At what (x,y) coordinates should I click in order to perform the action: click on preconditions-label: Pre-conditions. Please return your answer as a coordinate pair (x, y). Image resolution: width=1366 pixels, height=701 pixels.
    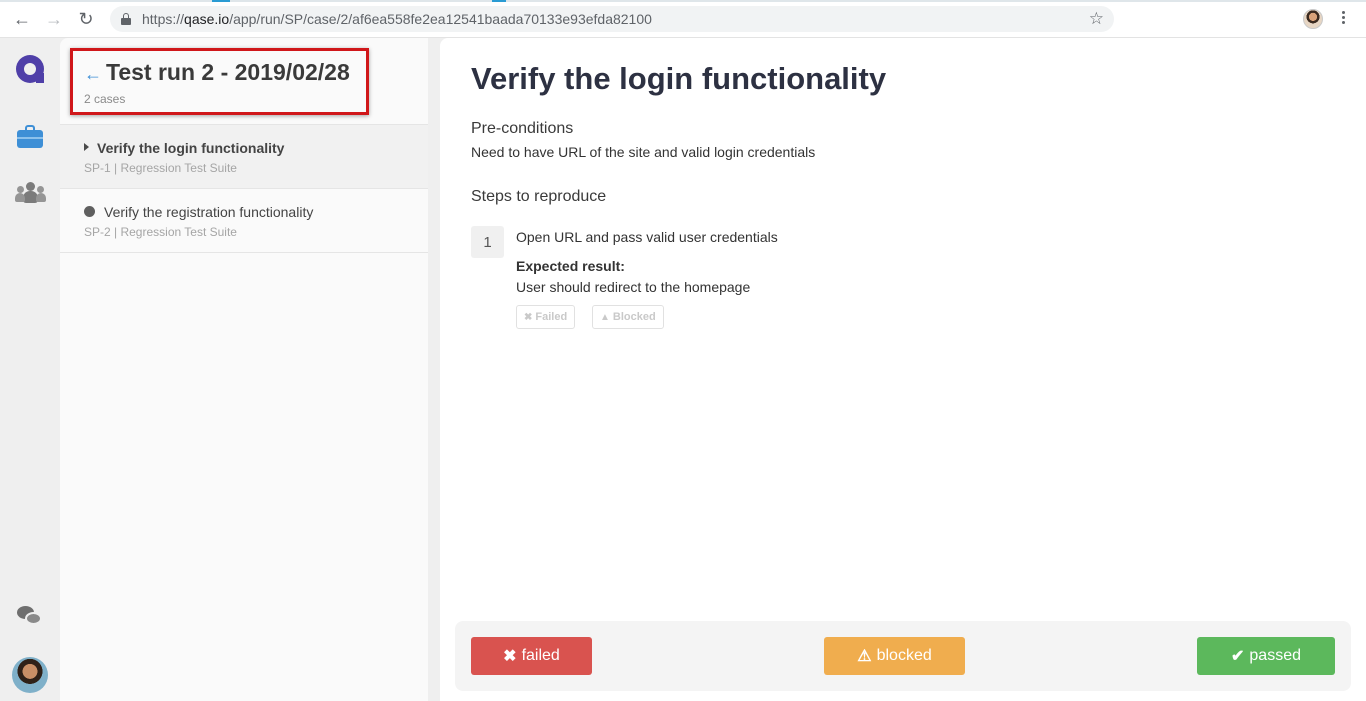
    Looking at the image, I should click on (522, 128).